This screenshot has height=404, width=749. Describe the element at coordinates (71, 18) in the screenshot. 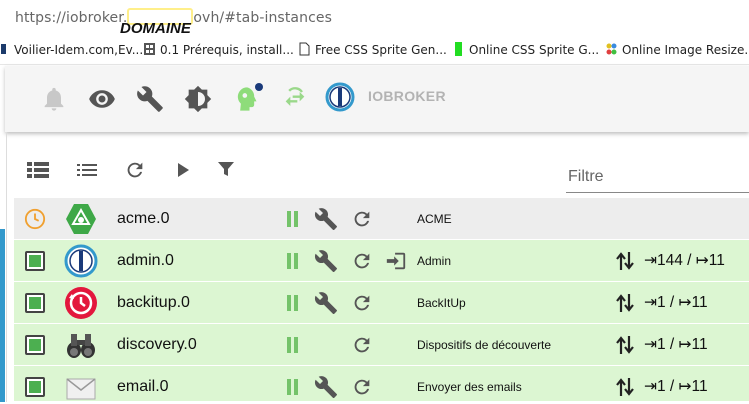

I see `url-prefix: https://iobroker.` at that location.